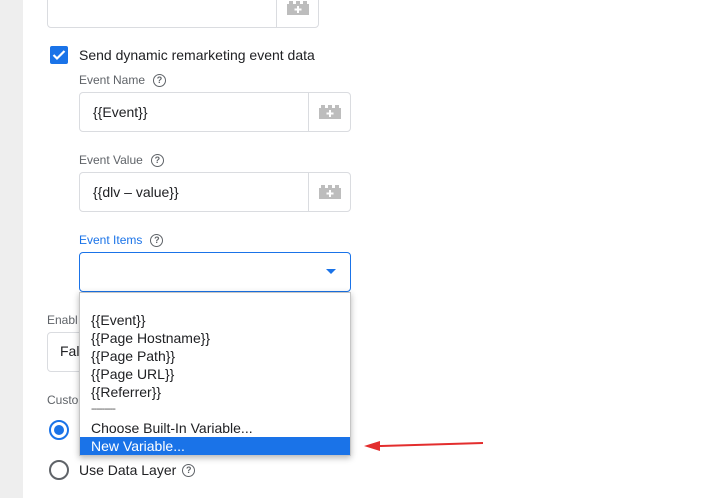  What do you see at coordinates (215, 338) in the screenshot?
I see `menu-item-page-hostname: {{Page Hostname}}` at bounding box center [215, 338].